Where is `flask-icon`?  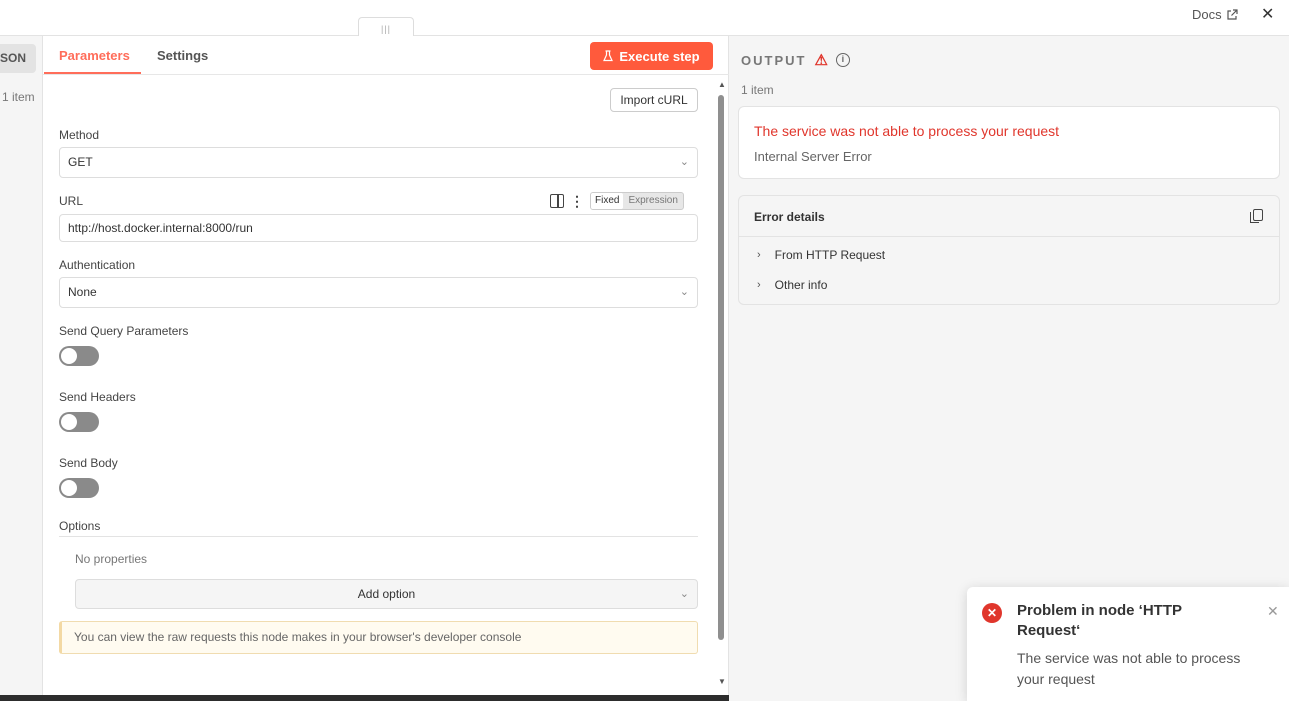
flask-icon is located at coordinates (608, 56).